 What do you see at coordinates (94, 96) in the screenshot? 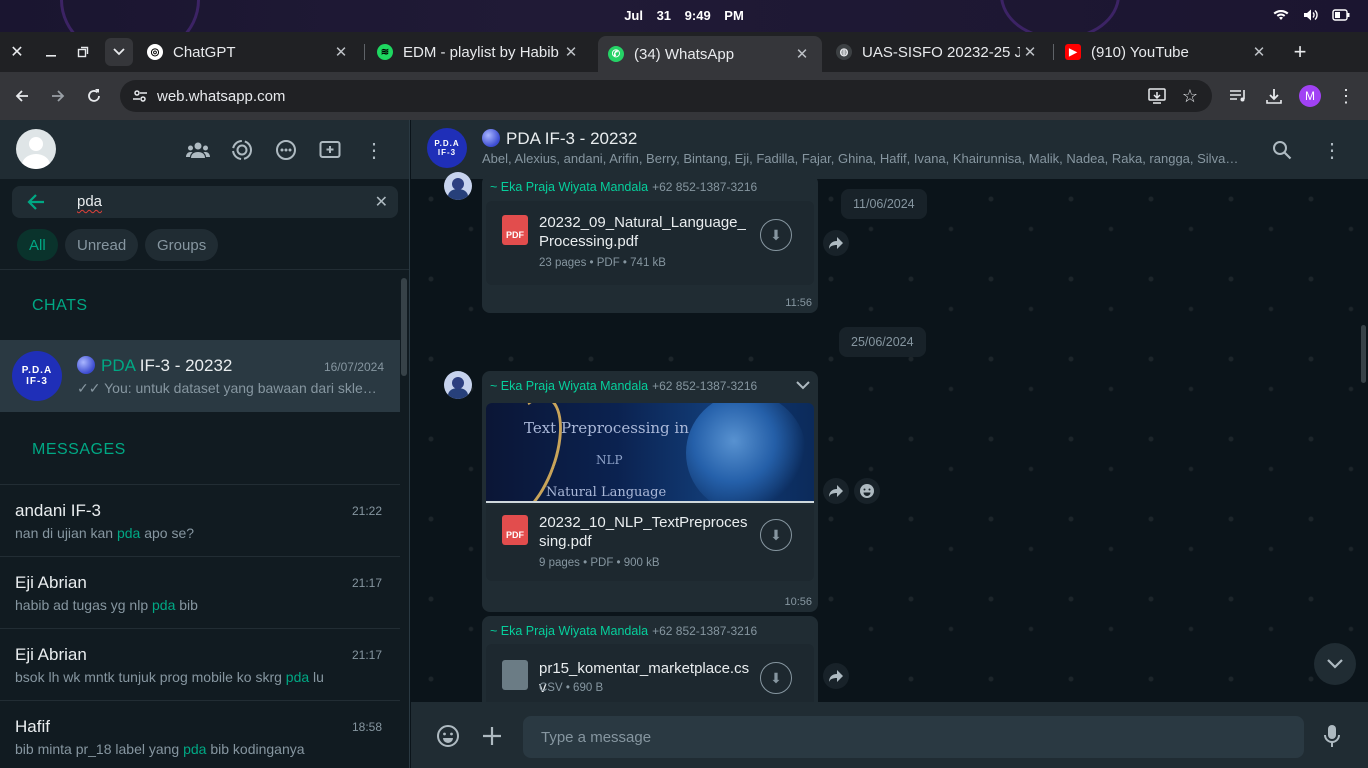
I see `reload-icon` at bounding box center [94, 96].